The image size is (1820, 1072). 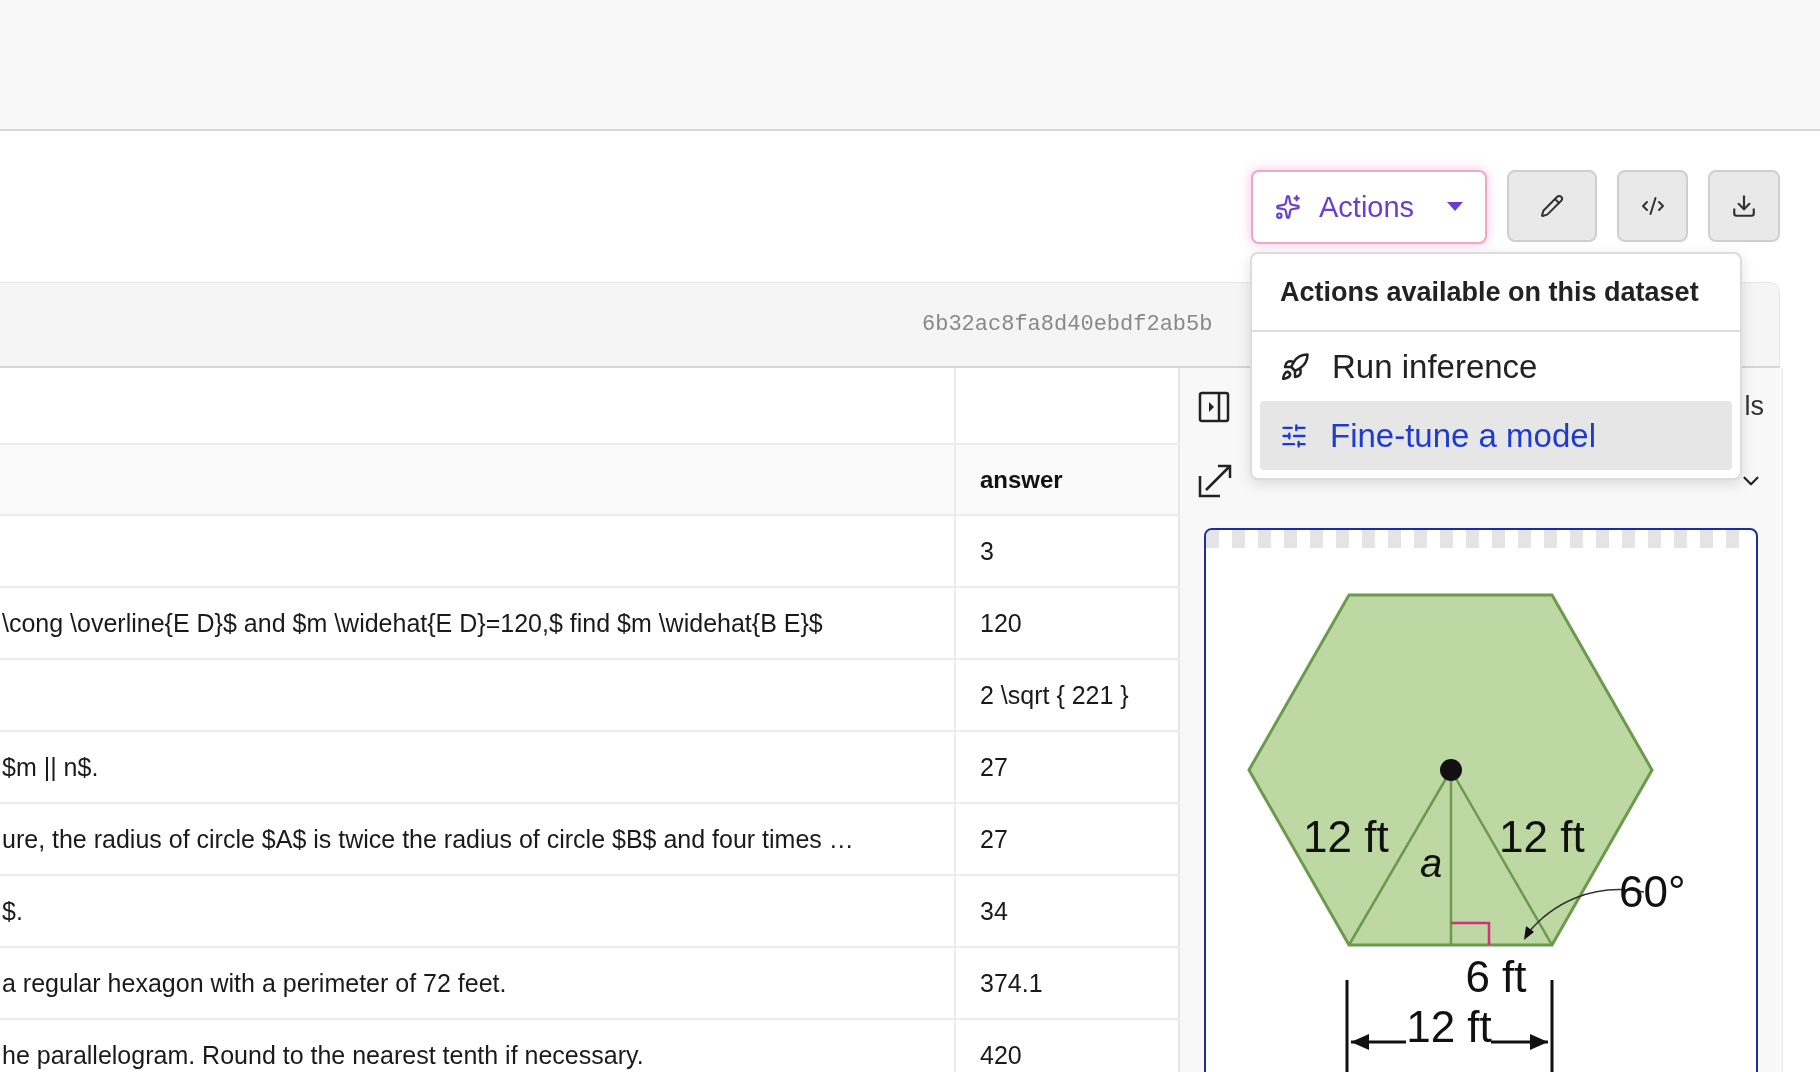 What do you see at coordinates (254, 983) in the screenshot?
I see `table-cell: a regular hexagon with a perimeter of 72 feet.` at bounding box center [254, 983].